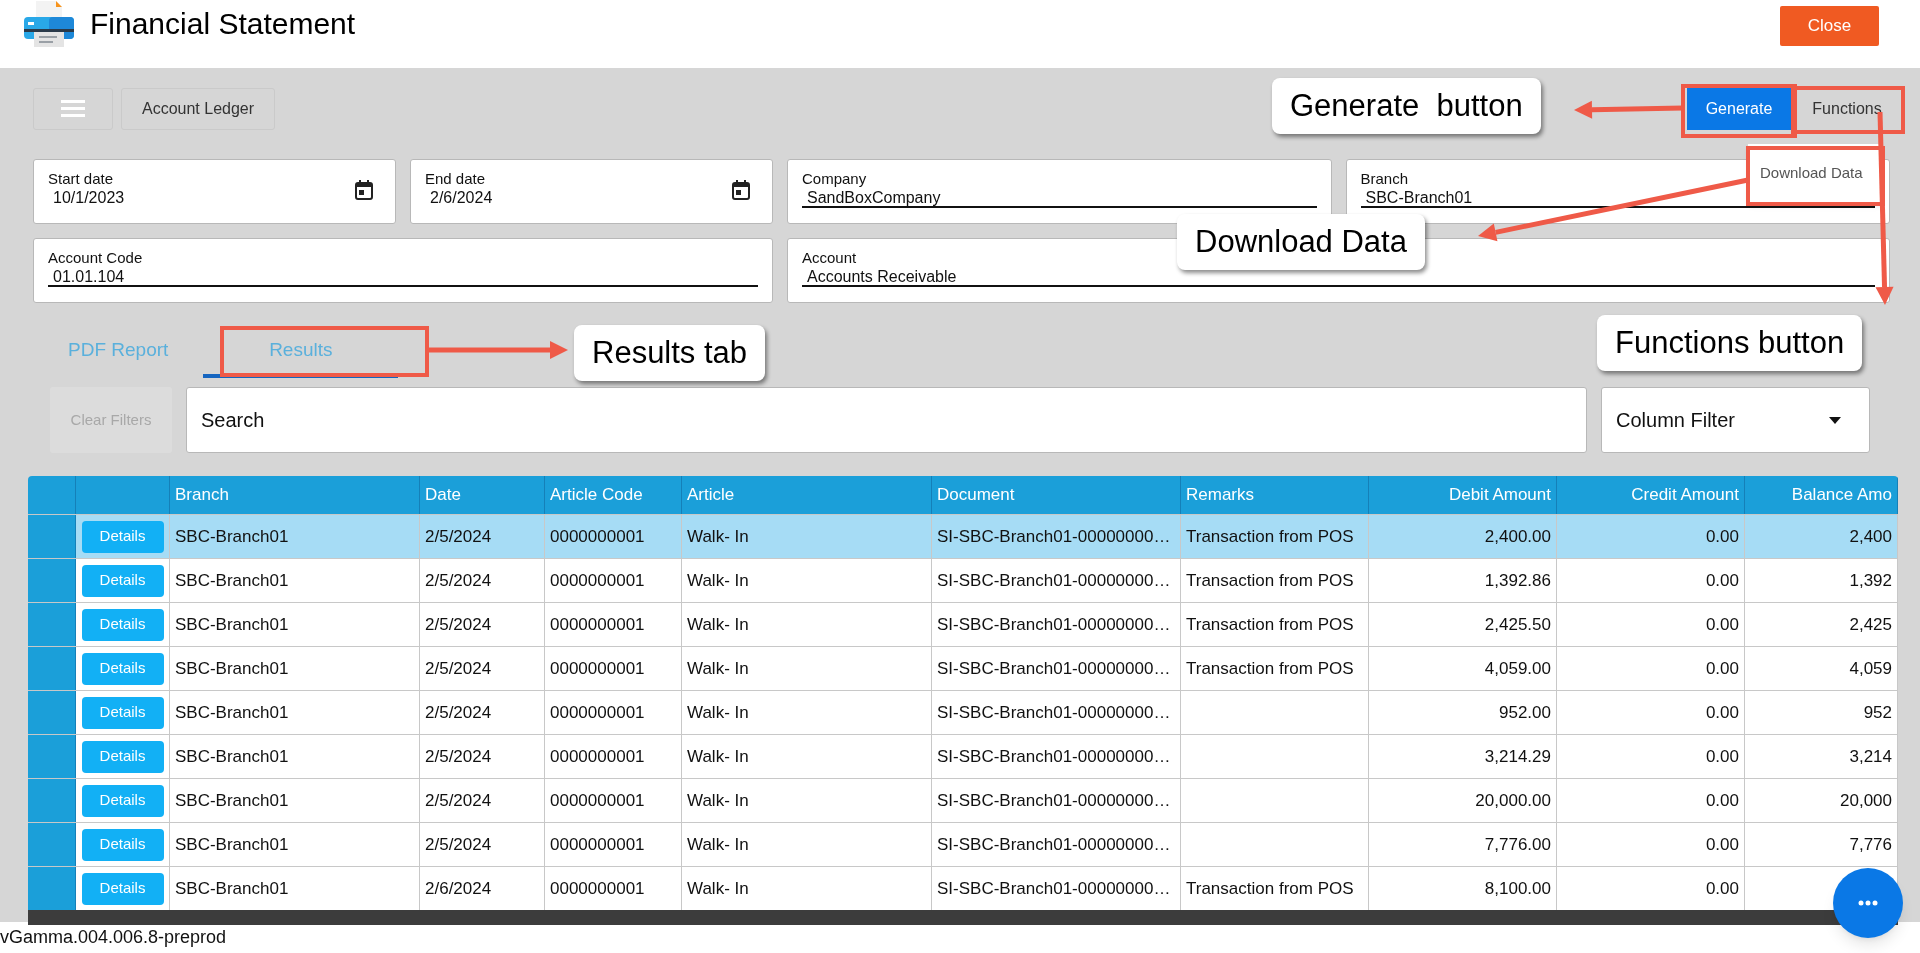 The height and width of the screenshot is (953, 1920). Describe the element at coordinates (1517, 536) in the screenshot. I see `table-cell-text: 2,400.00` at that location.